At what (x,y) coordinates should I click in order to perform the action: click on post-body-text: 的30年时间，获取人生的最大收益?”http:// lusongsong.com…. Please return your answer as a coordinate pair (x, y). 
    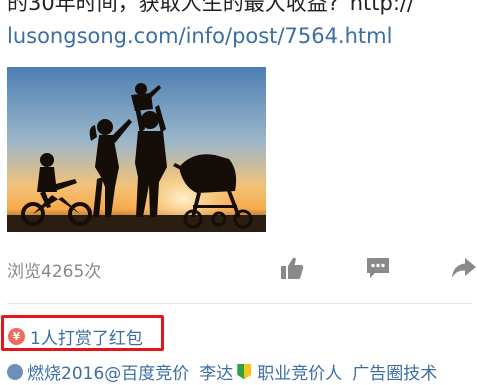
    Looking at the image, I should click on (239, 26).